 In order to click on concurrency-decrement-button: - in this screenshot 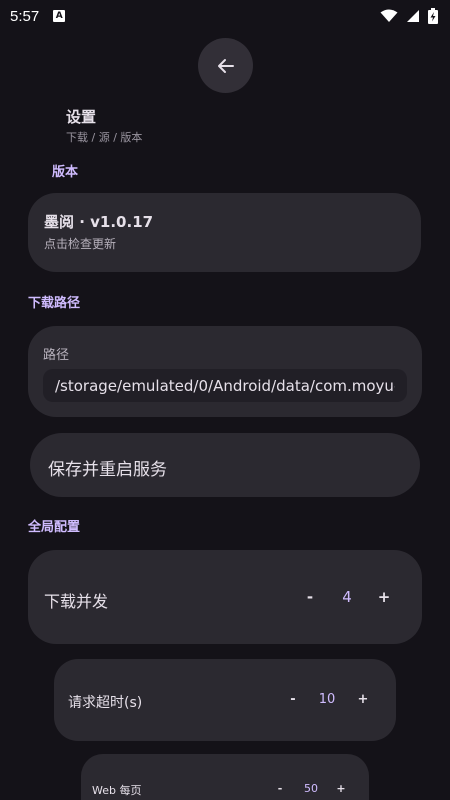, I will do `click(310, 597)`.